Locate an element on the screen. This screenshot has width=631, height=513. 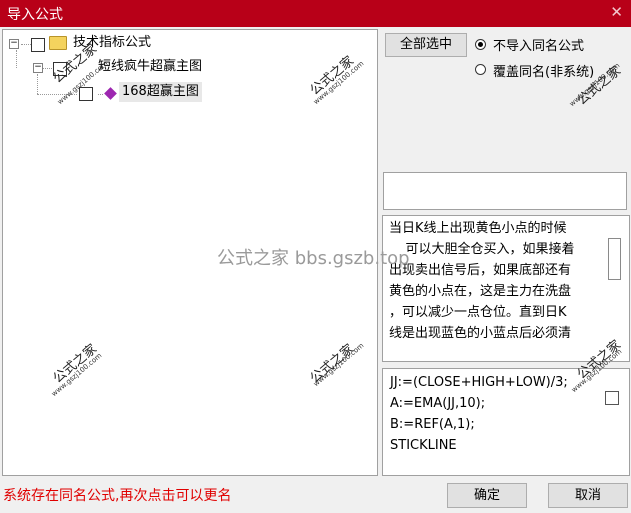
checkbox-leaf is located at coordinates (86, 94).